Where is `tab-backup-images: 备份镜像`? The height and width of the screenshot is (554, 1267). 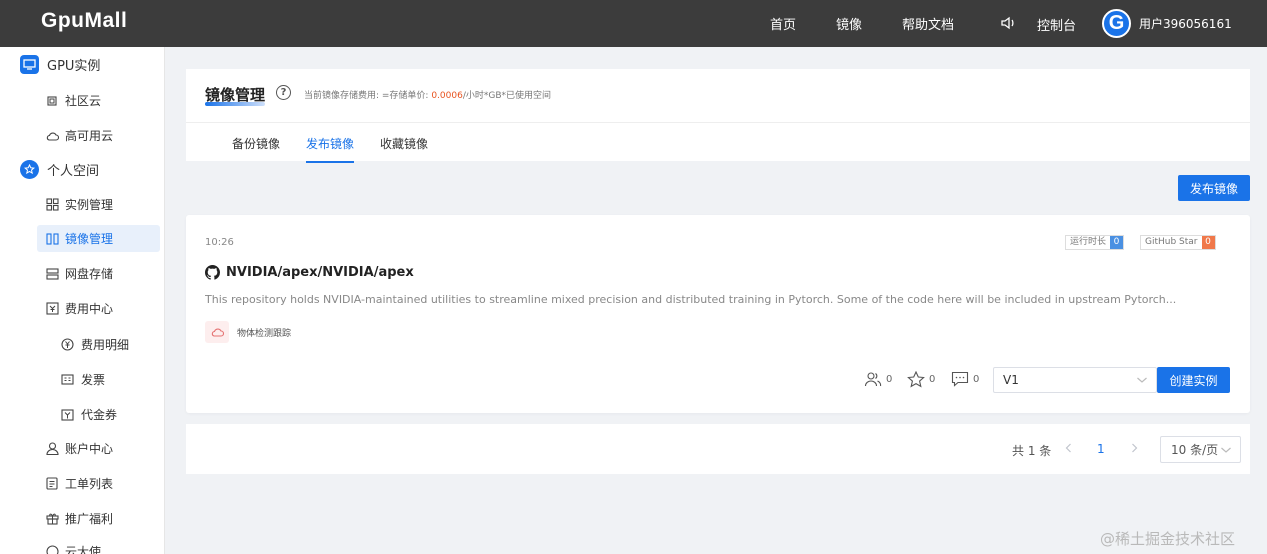 tab-backup-images: 备份镜像 is located at coordinates (256, 149).